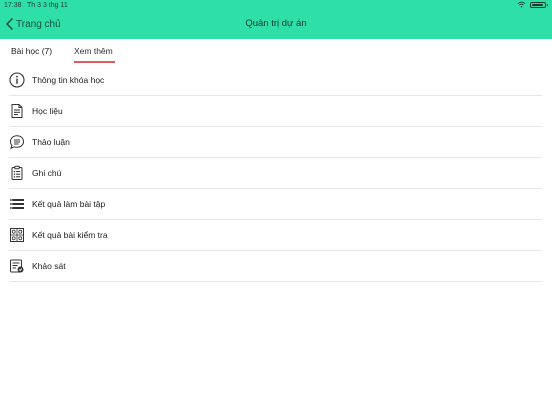 The image size is (552, 414). Describe the element at coordinates (47, 111) in the screenshot. I see `menu-item-label: Học liệu` at that location.